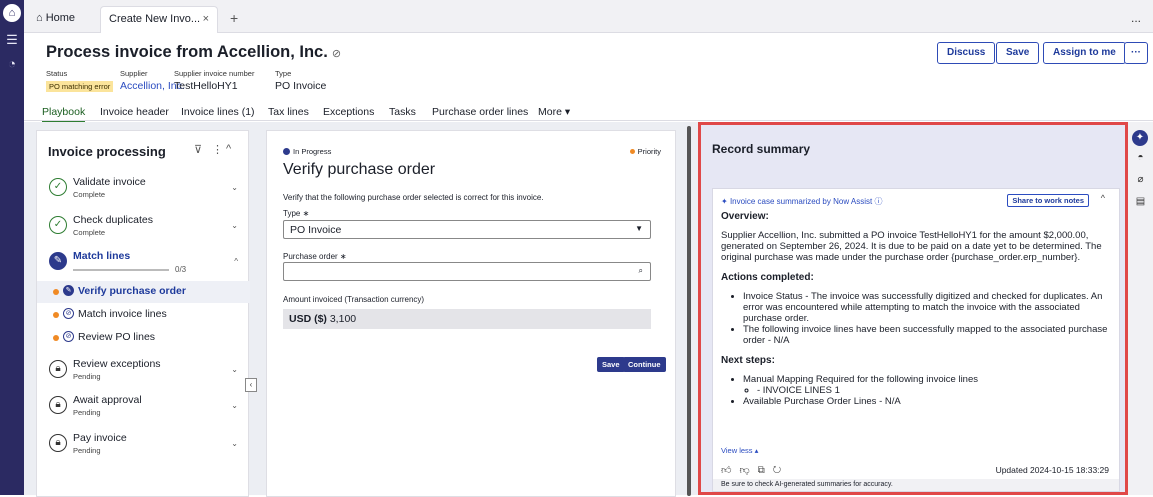  I want to click on left-nav-rail: ⌂ ☰ ◔, so click(12, 247).